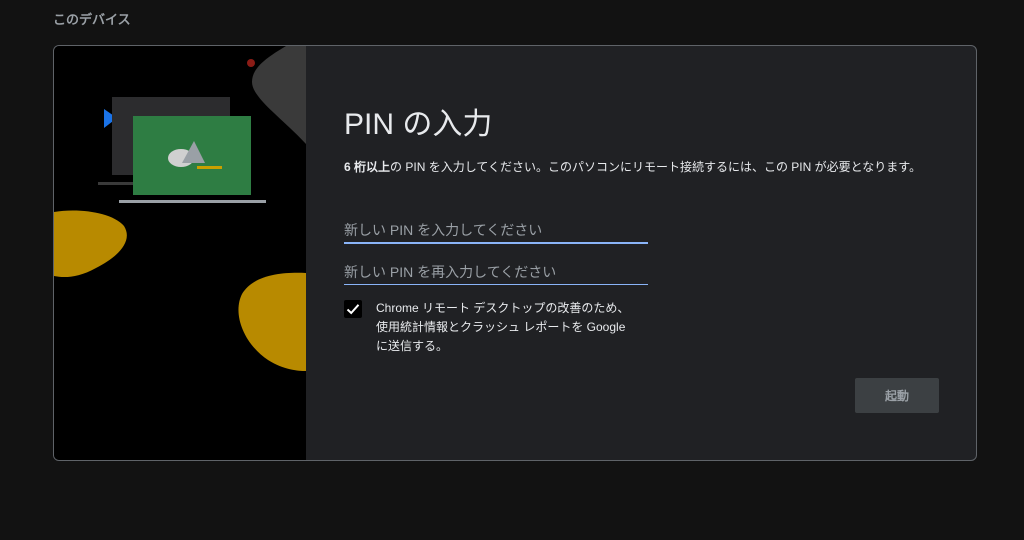 Image resolution: width=1024 pixels, height=540 pixels. I want to click on usage-stats-checkbox, so click(353, 309).